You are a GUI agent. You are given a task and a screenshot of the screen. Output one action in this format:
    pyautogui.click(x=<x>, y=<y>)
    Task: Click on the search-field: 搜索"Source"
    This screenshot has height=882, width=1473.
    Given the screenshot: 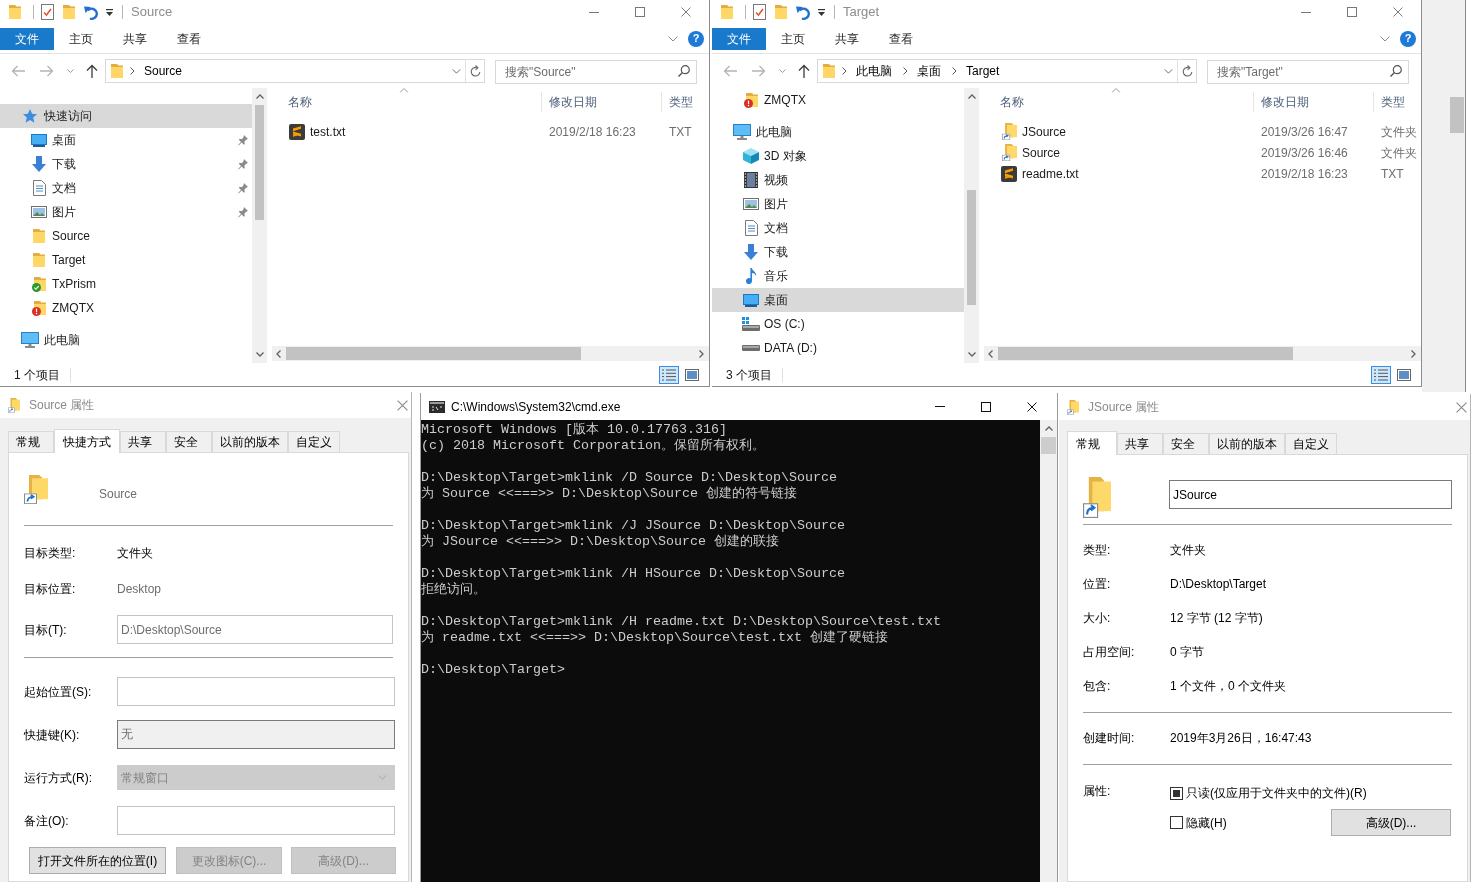 What is the action you would take?
    pyautogui.click(x=596, y=72)
    